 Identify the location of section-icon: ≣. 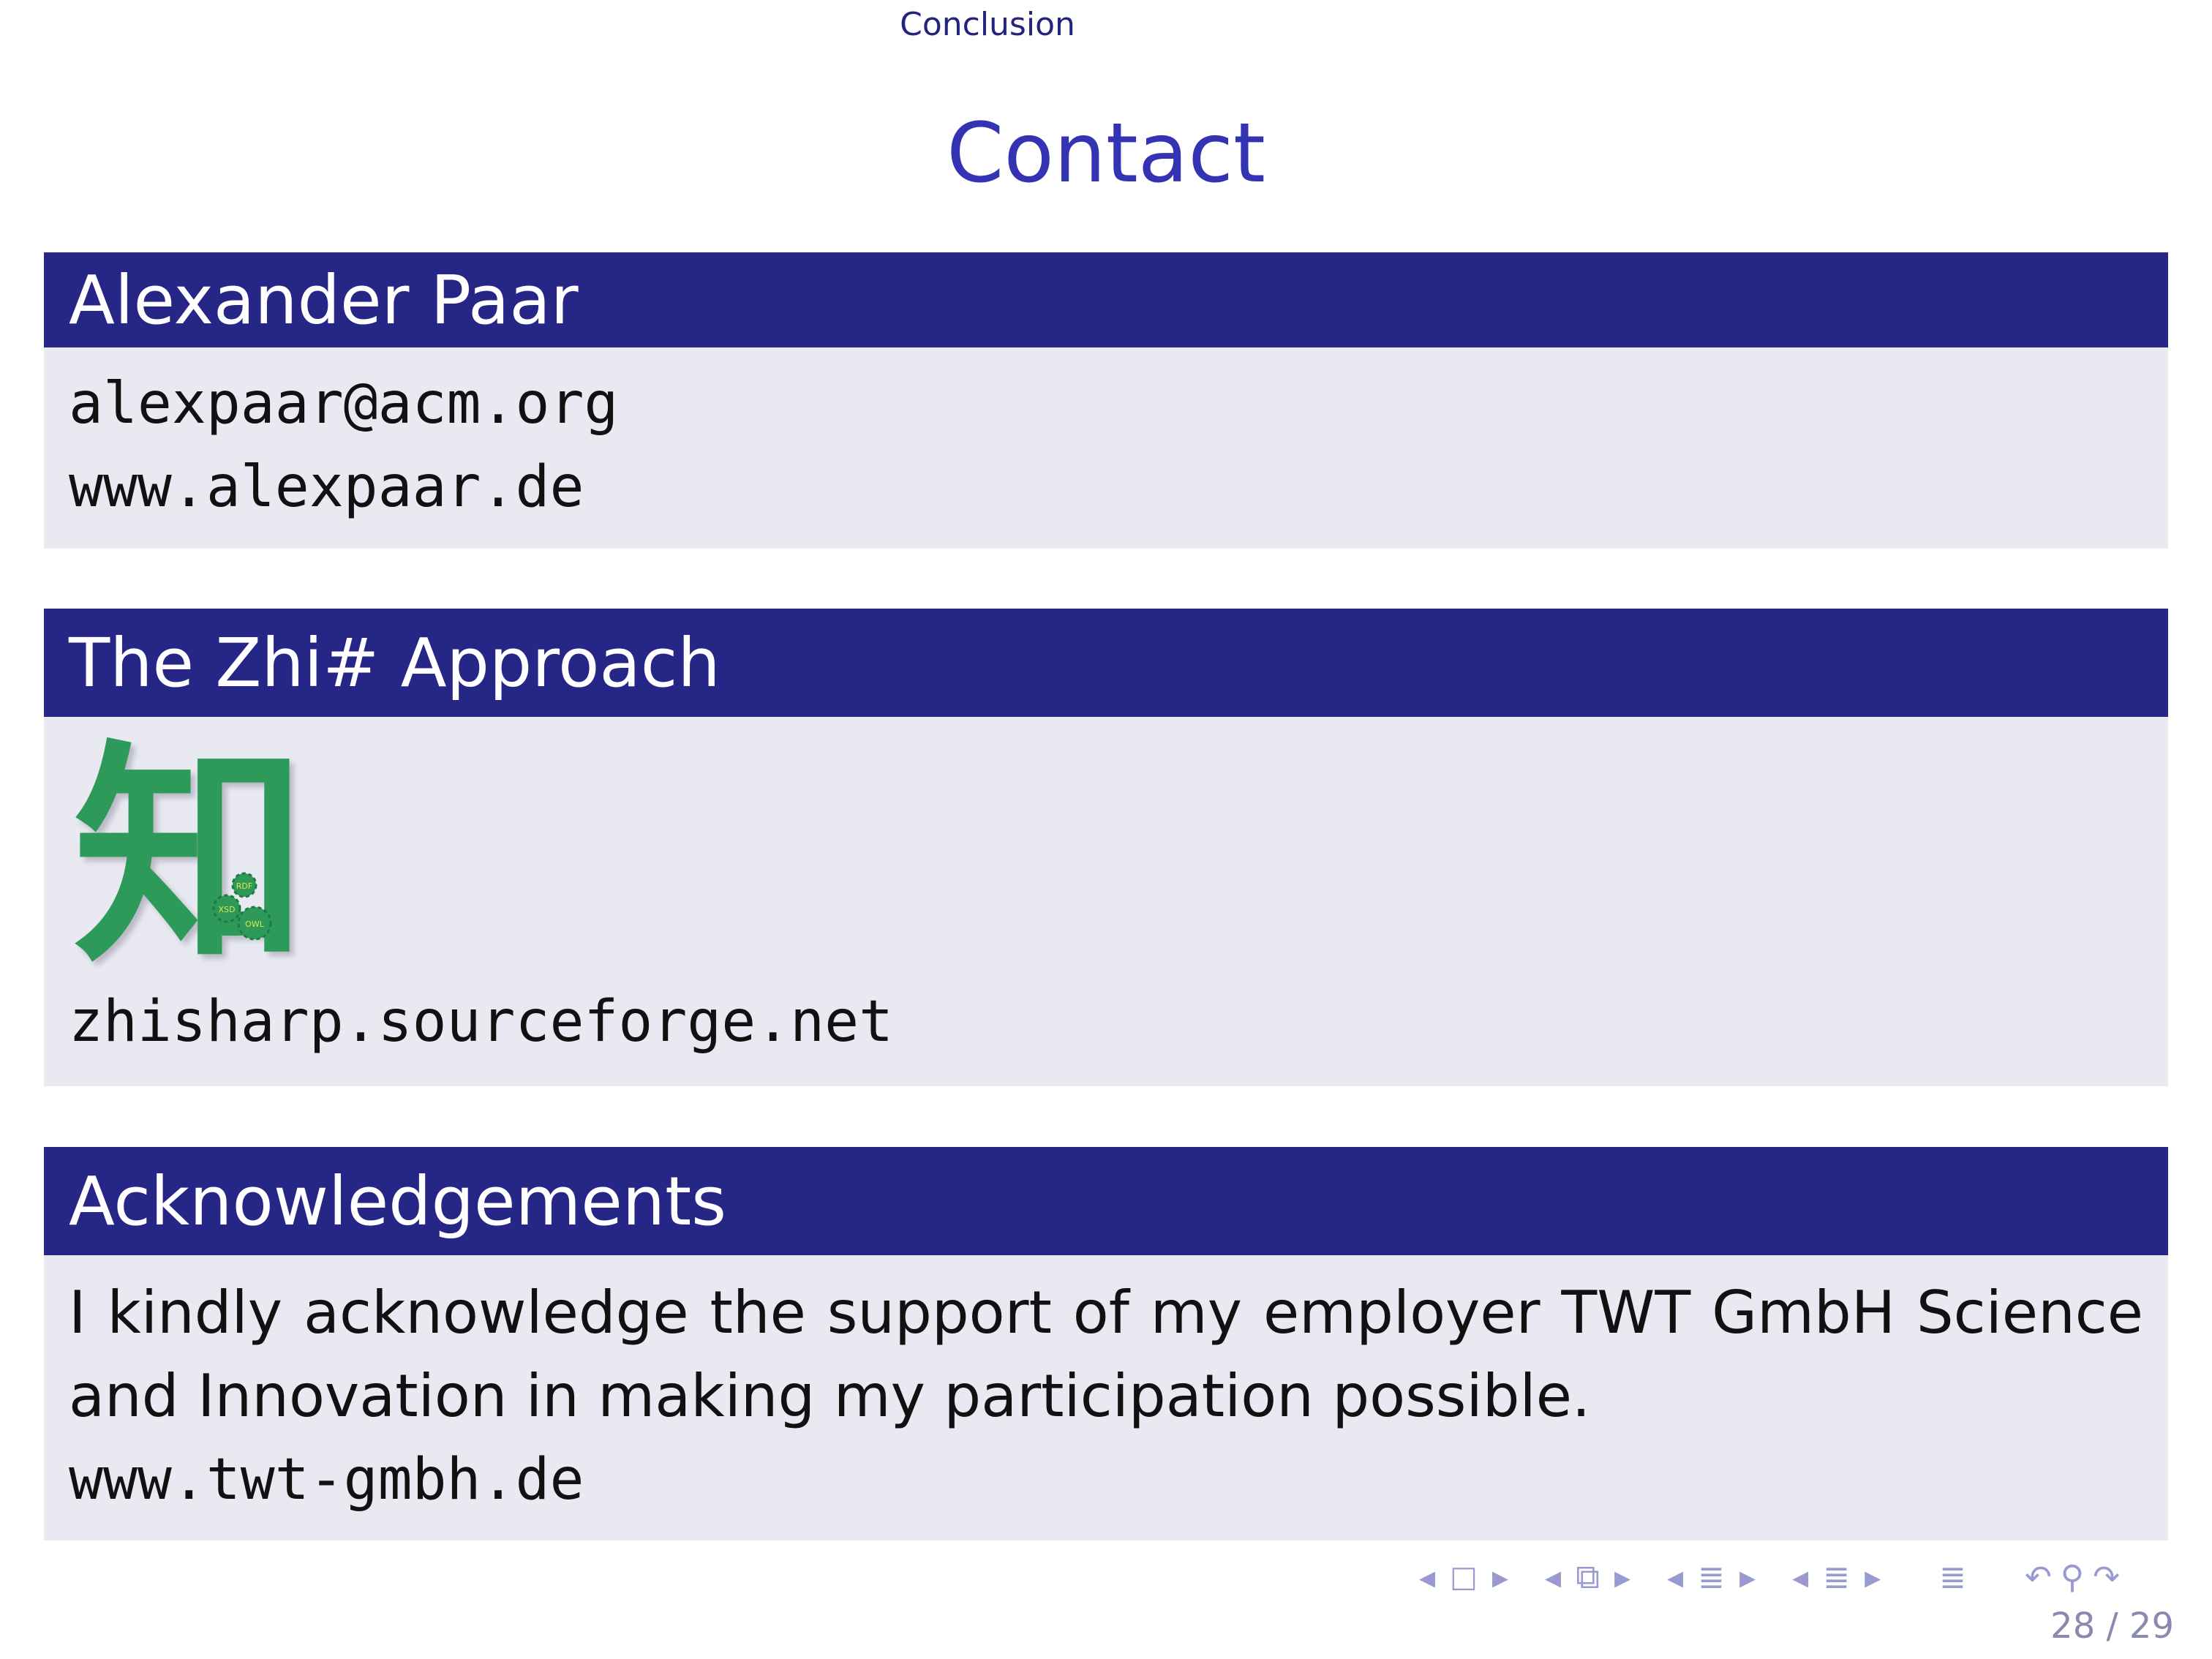
(1836, 1577).